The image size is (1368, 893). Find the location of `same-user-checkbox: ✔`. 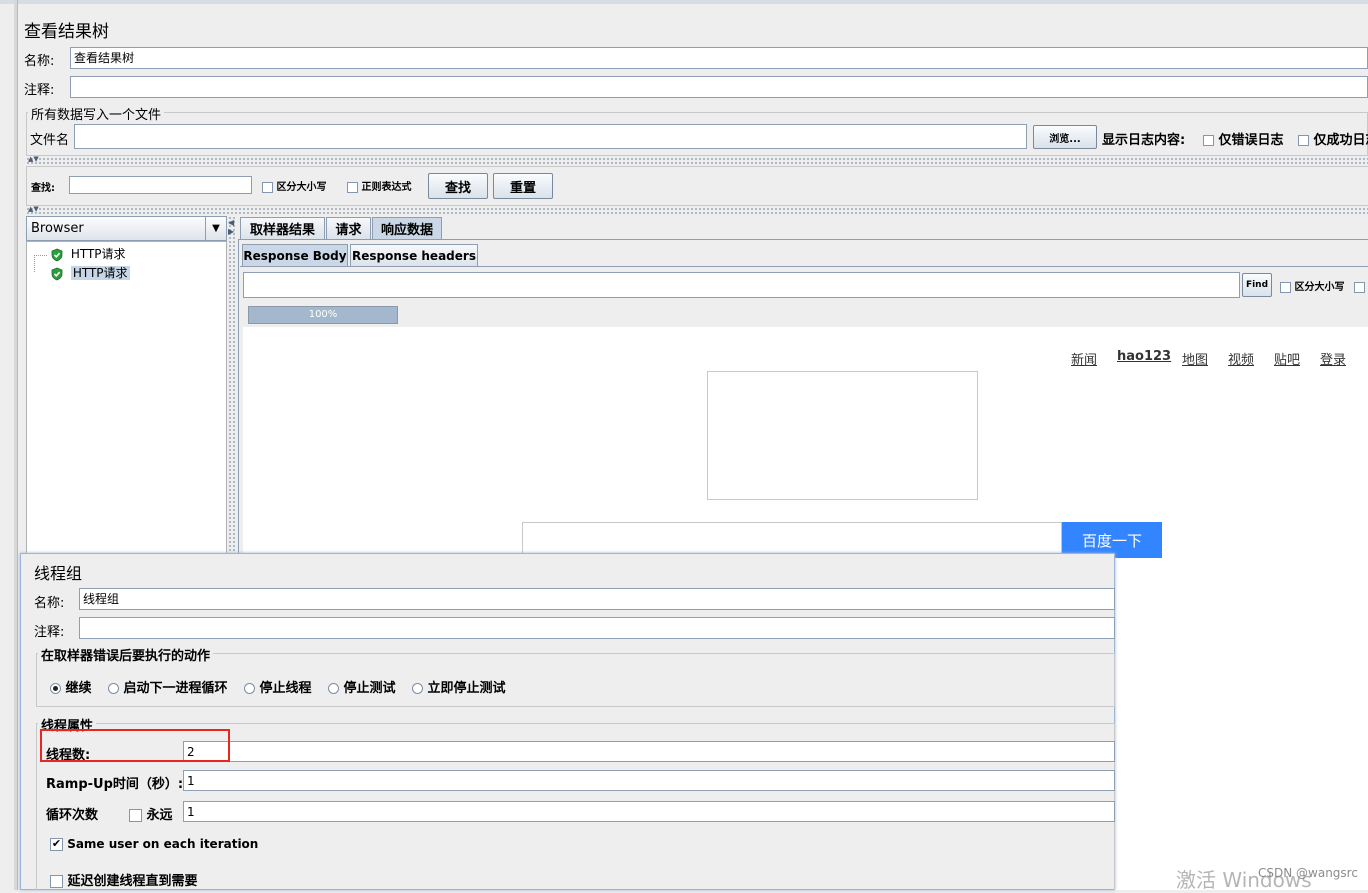

same-user-checkbox: ✔ is located at coordinates (56, 844).